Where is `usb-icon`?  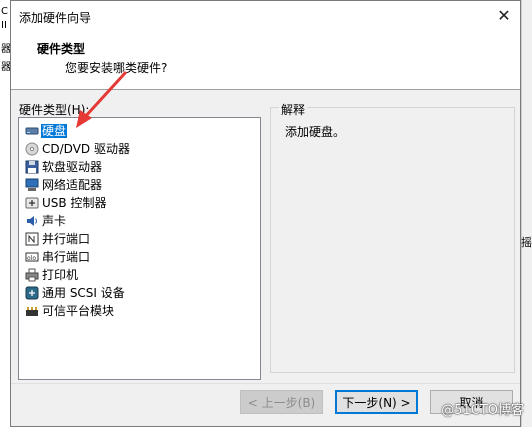
usb-icon is located at coordinates (32, 203).